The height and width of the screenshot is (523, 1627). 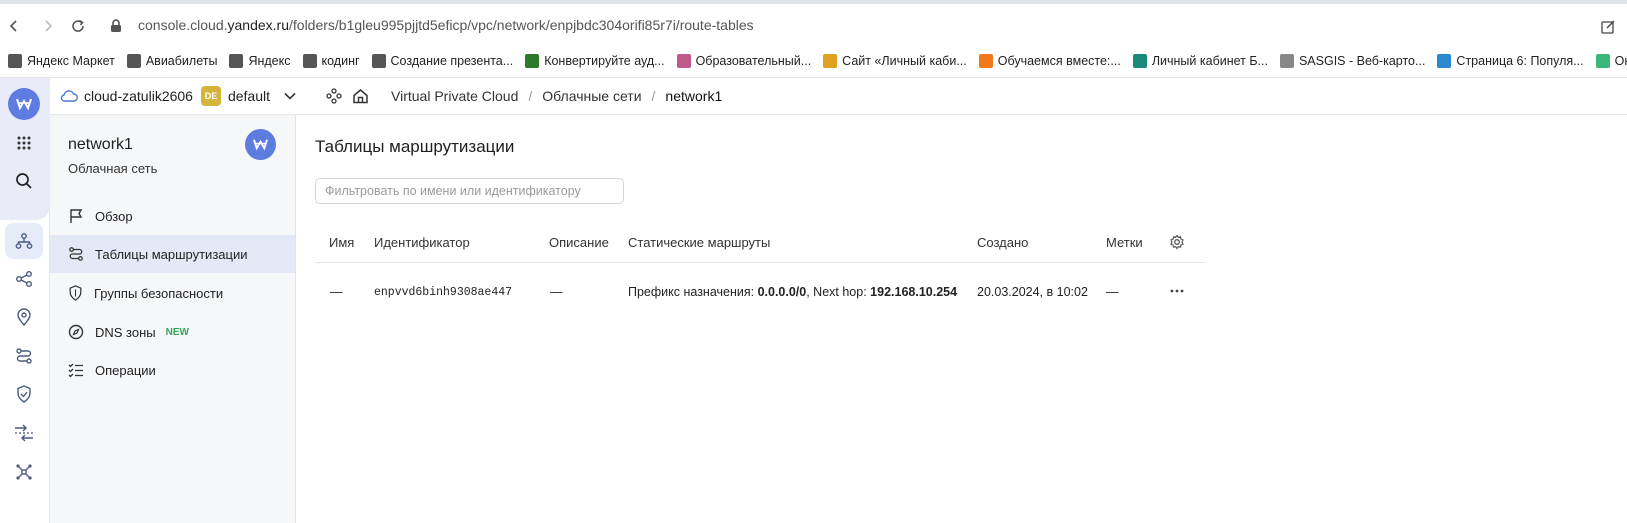 What do you see at coordinates (114, 216) in the screenshot?
I see `menu-label: Обзор` at bounding box center [114, 216].